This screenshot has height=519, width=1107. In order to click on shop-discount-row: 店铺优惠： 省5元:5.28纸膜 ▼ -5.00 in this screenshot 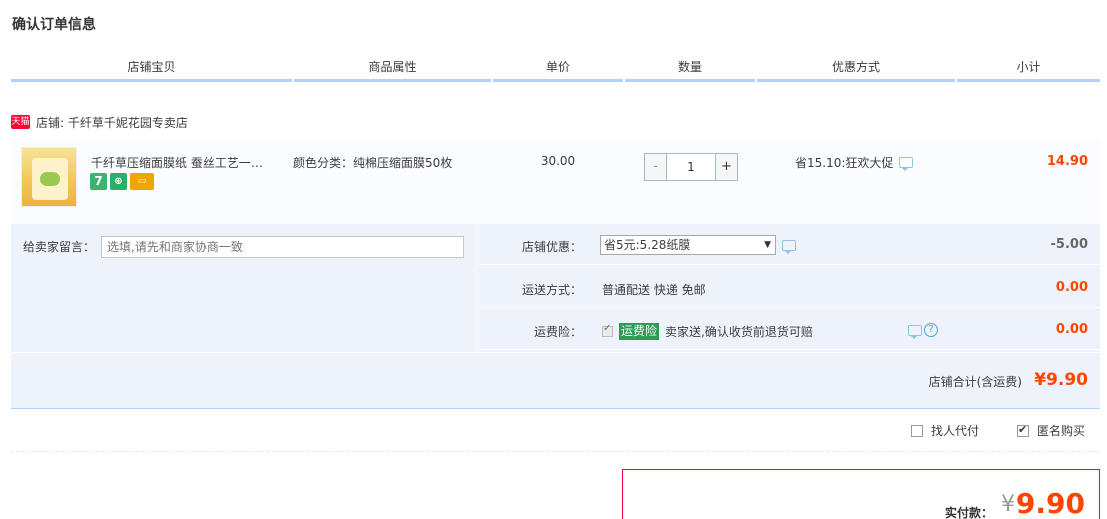, I will do `click(789, 244)`.